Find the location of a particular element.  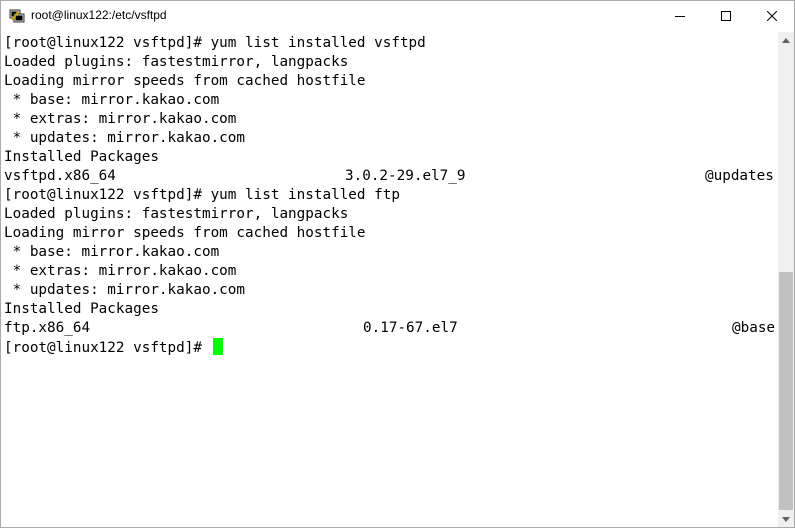

close-icon is located at coordinates (772, 16).